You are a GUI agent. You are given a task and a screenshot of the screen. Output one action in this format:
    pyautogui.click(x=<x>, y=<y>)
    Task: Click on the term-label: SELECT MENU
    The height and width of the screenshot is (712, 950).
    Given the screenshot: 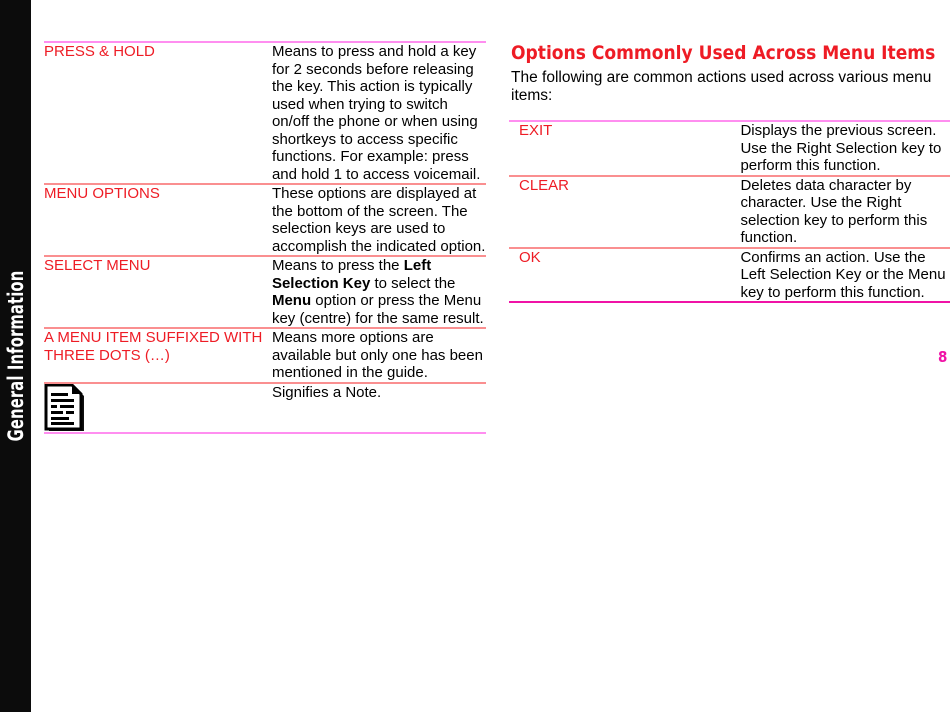 What is the action you would take?
    pyautogui.click(x=97, y=265)
    